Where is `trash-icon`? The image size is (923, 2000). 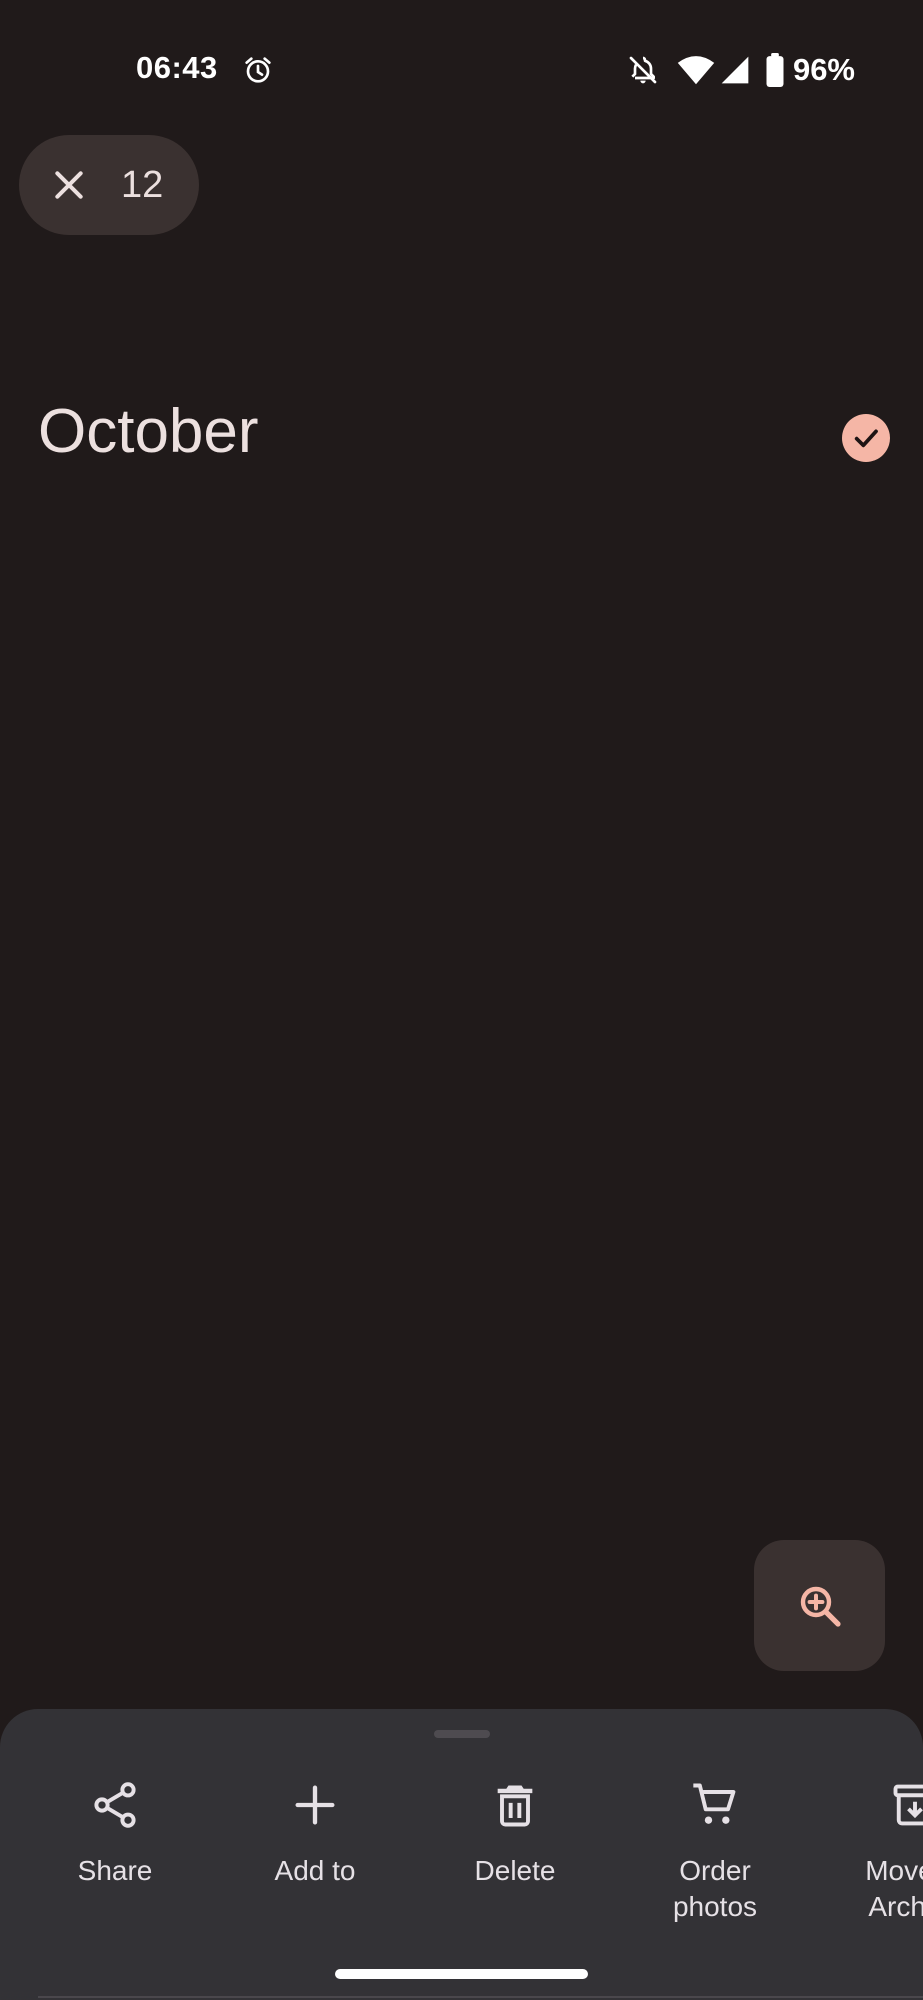
trash-icon is located at coordinates (515, 1806).